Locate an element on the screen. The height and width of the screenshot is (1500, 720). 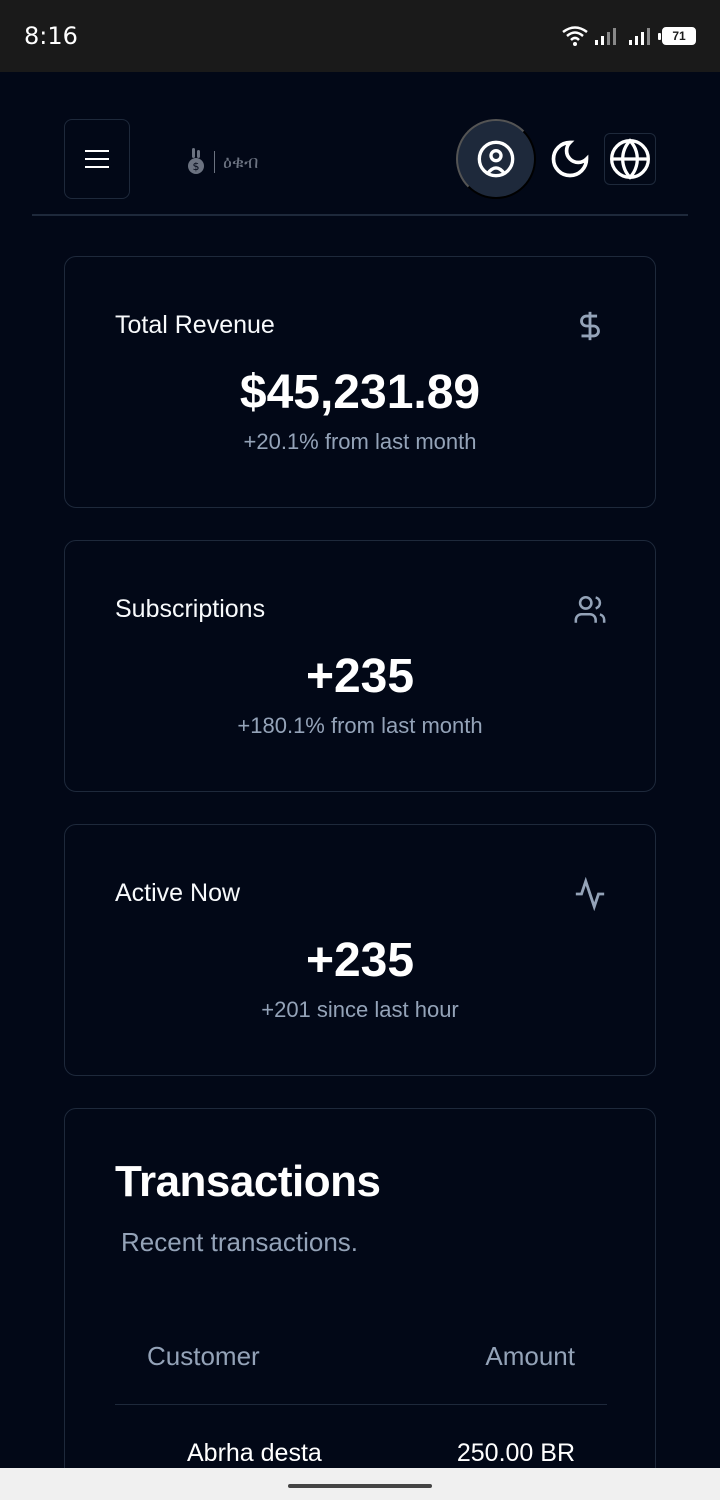
logo-icon: $ is located at coordinates (196, 161).